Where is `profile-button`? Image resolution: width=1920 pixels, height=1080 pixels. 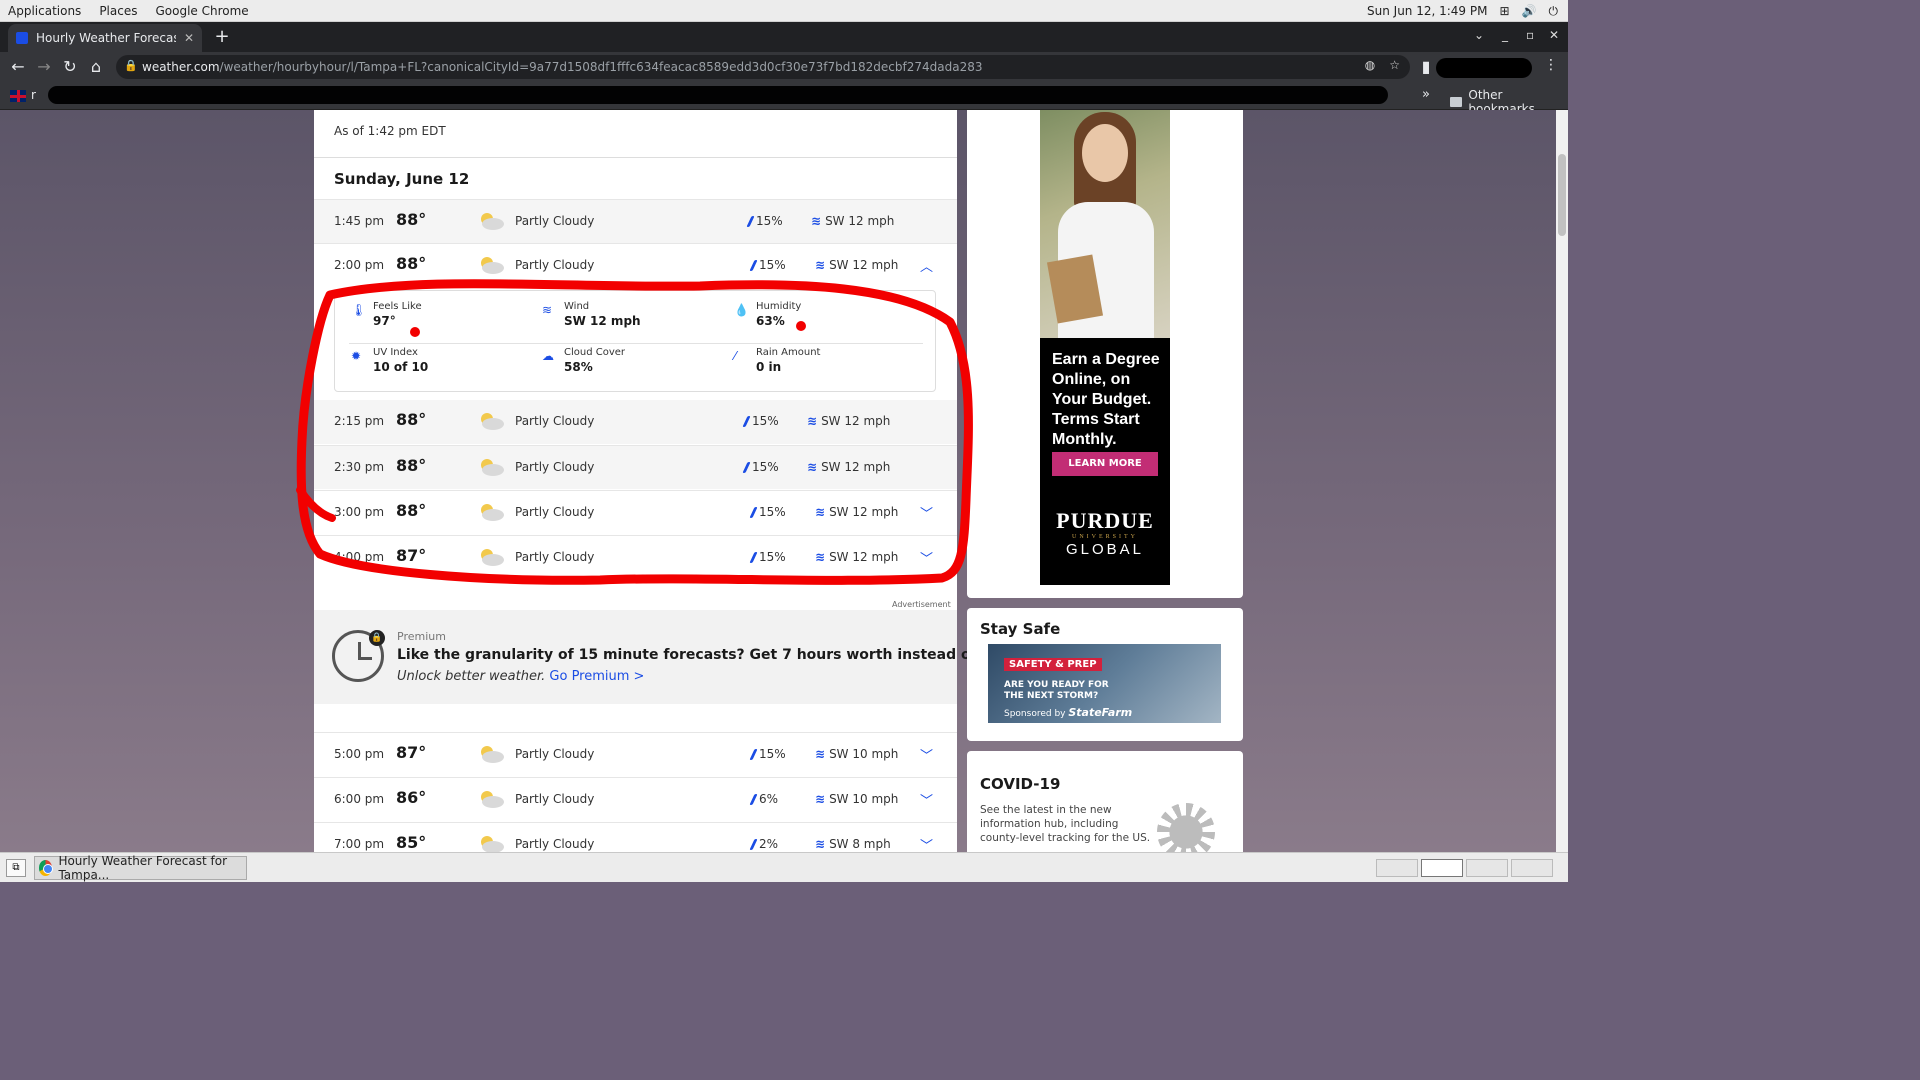
profile-button is located at coordinates (1484, 68).